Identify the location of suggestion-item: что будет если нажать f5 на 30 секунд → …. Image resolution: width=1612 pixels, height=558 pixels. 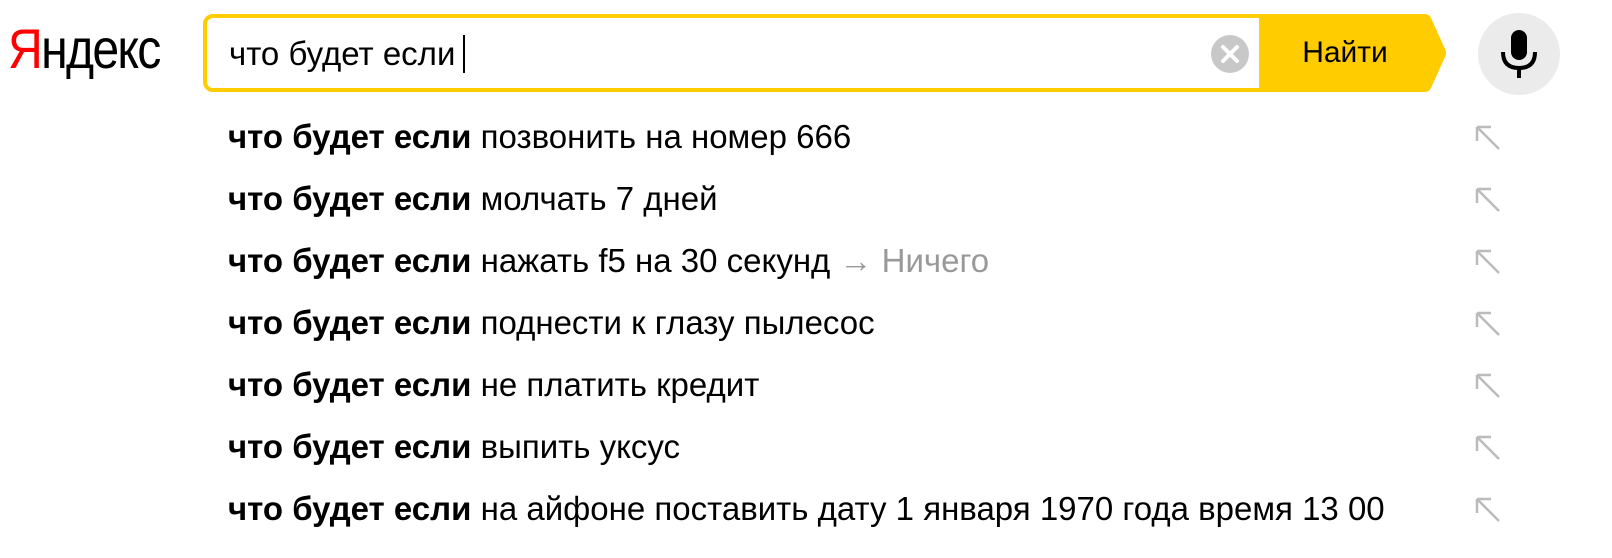
(873, 261).